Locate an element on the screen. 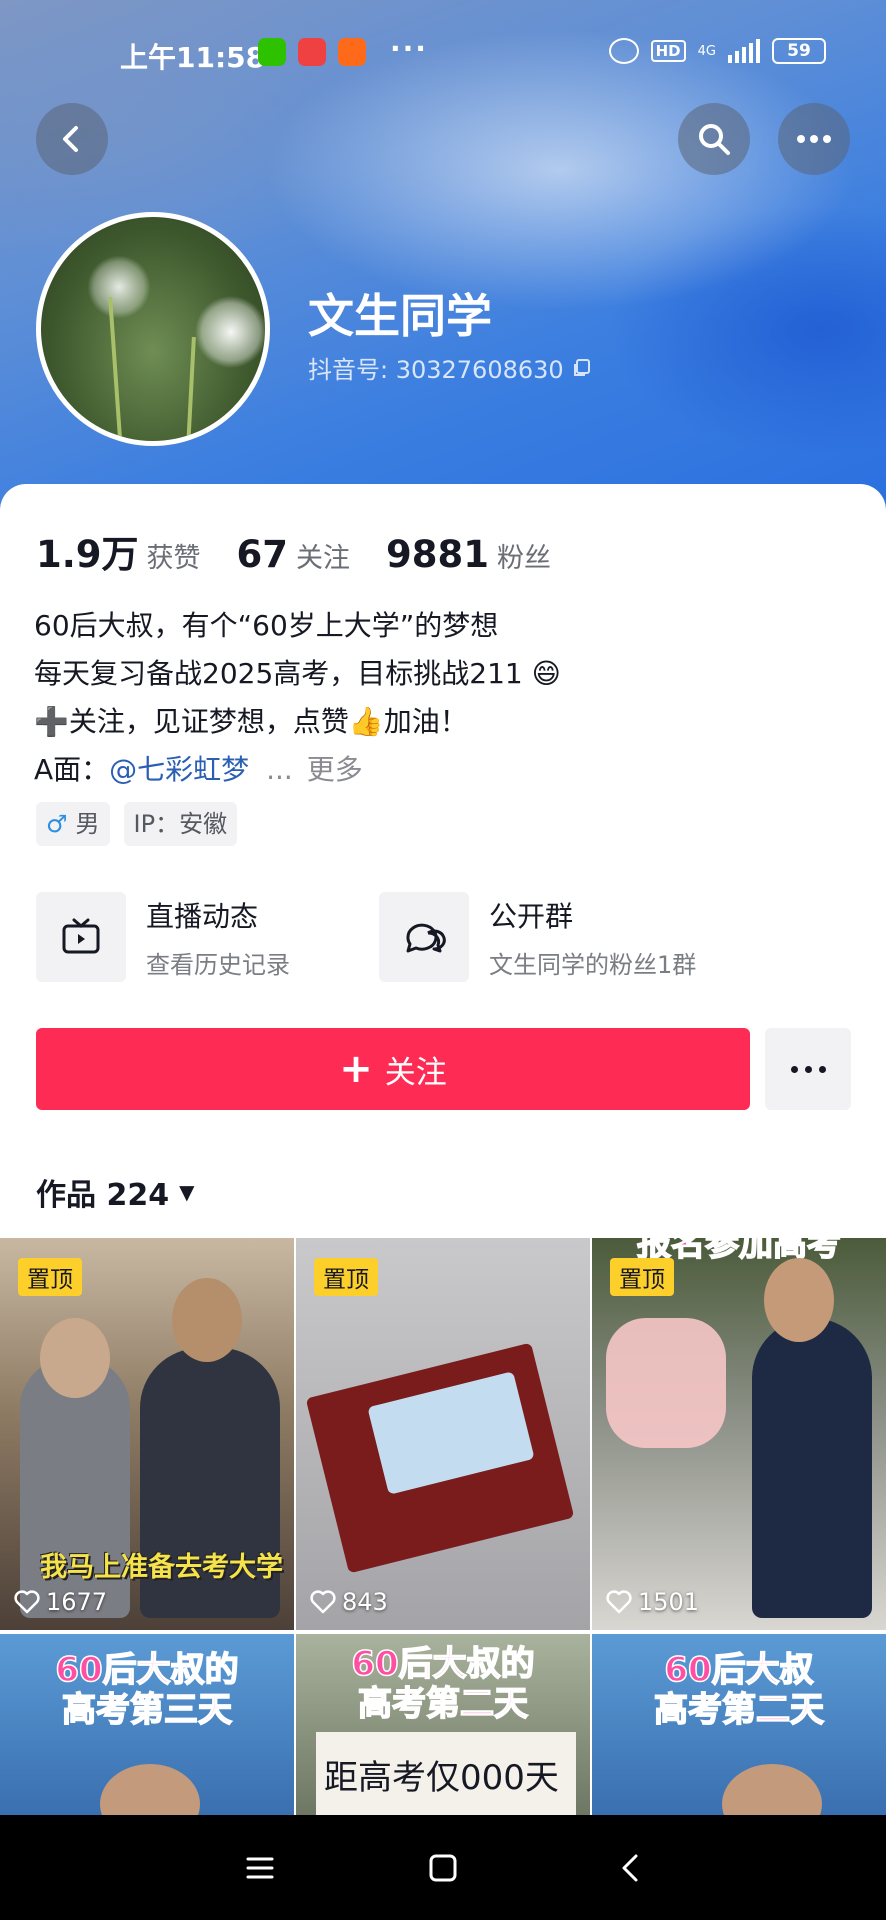 The height and width of the screenshot is (1920, 886). bio-line: 每天复习备战2025高考，目标挑战211 😄 is located at coordinates (297, 673).